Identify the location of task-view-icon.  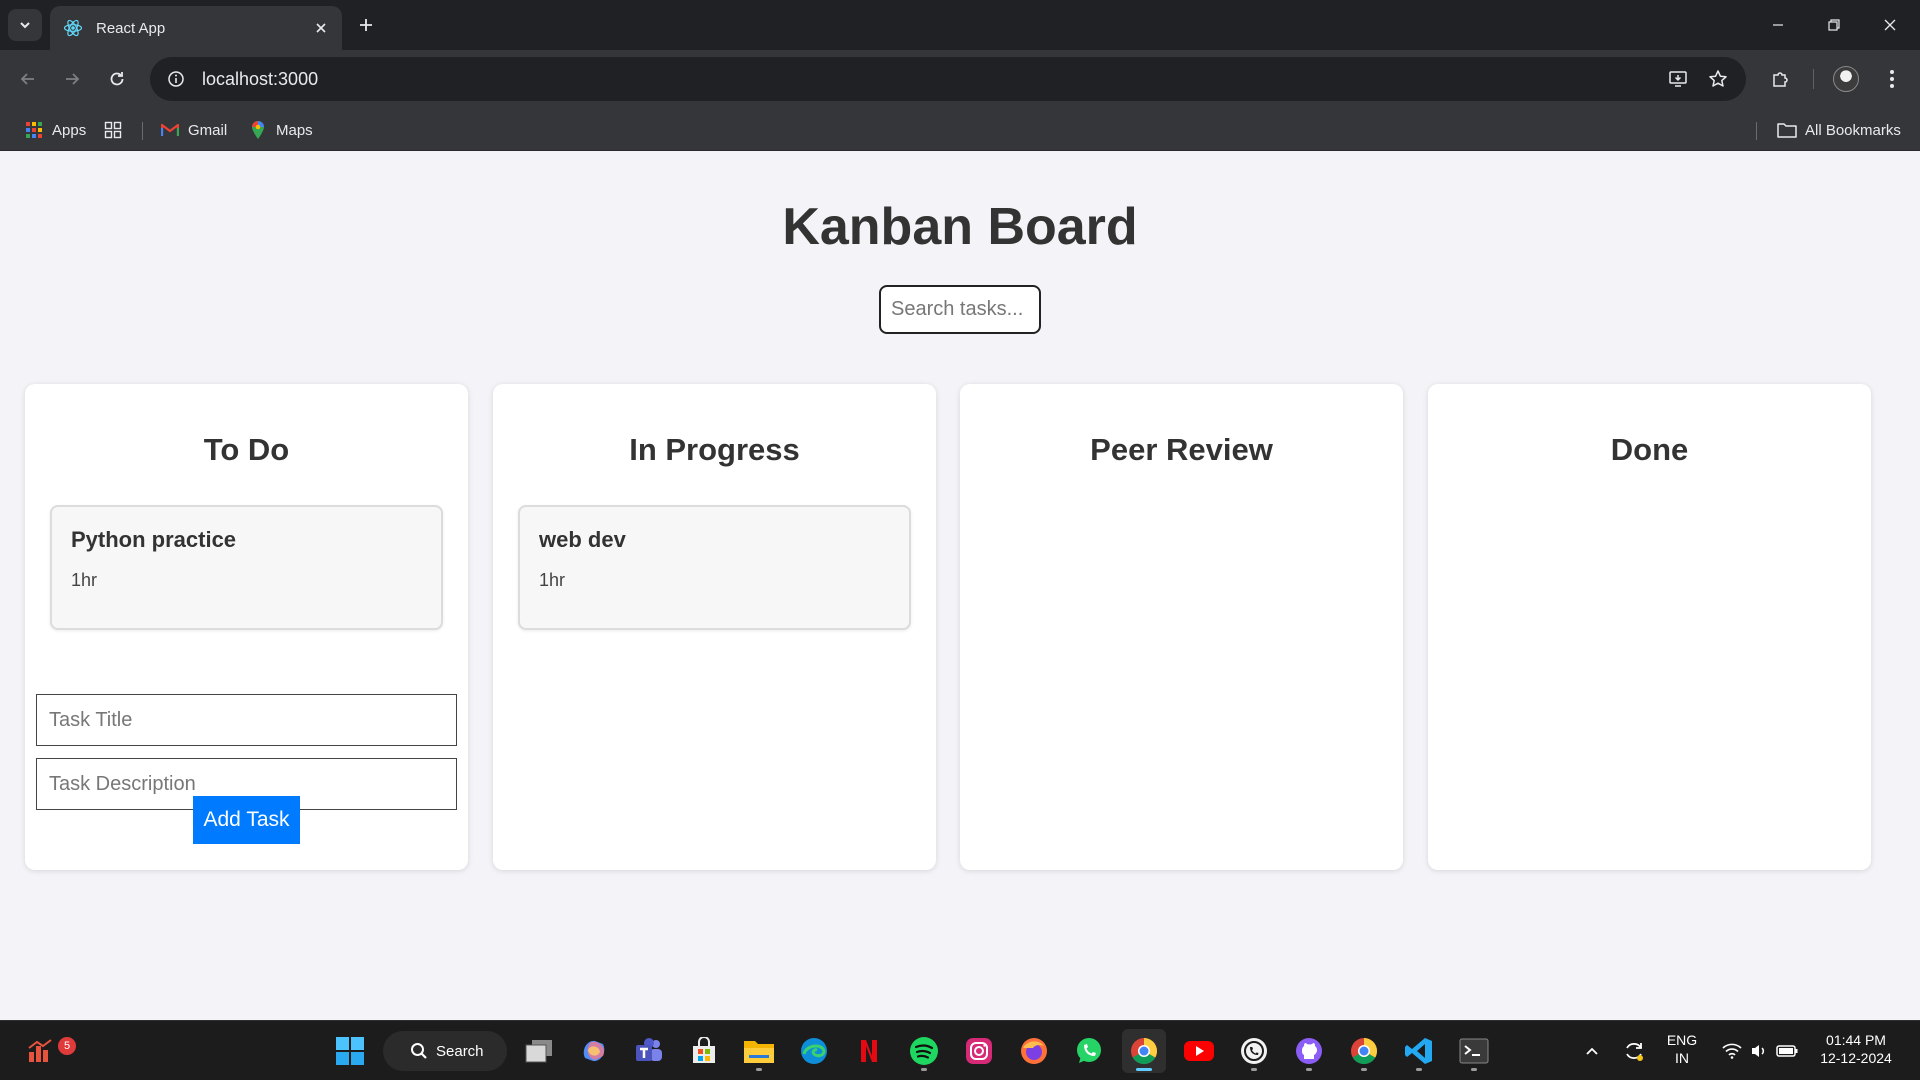
(538, 1051).